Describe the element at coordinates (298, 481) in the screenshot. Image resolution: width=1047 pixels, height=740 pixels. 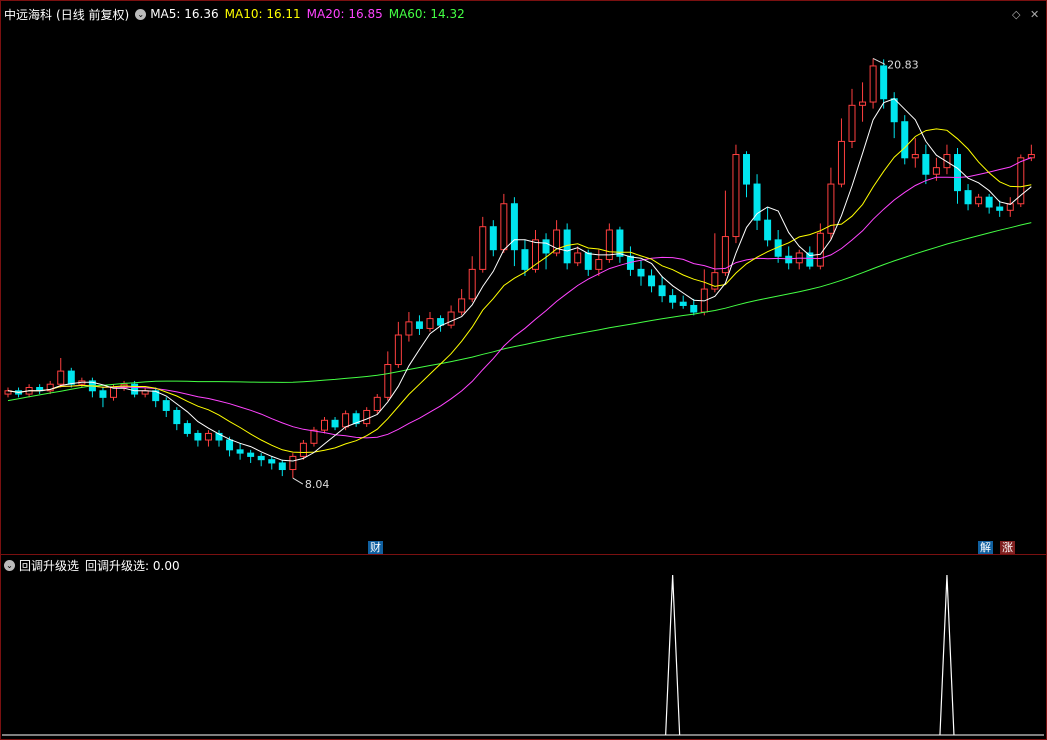
I see `low-pointer` at that location.